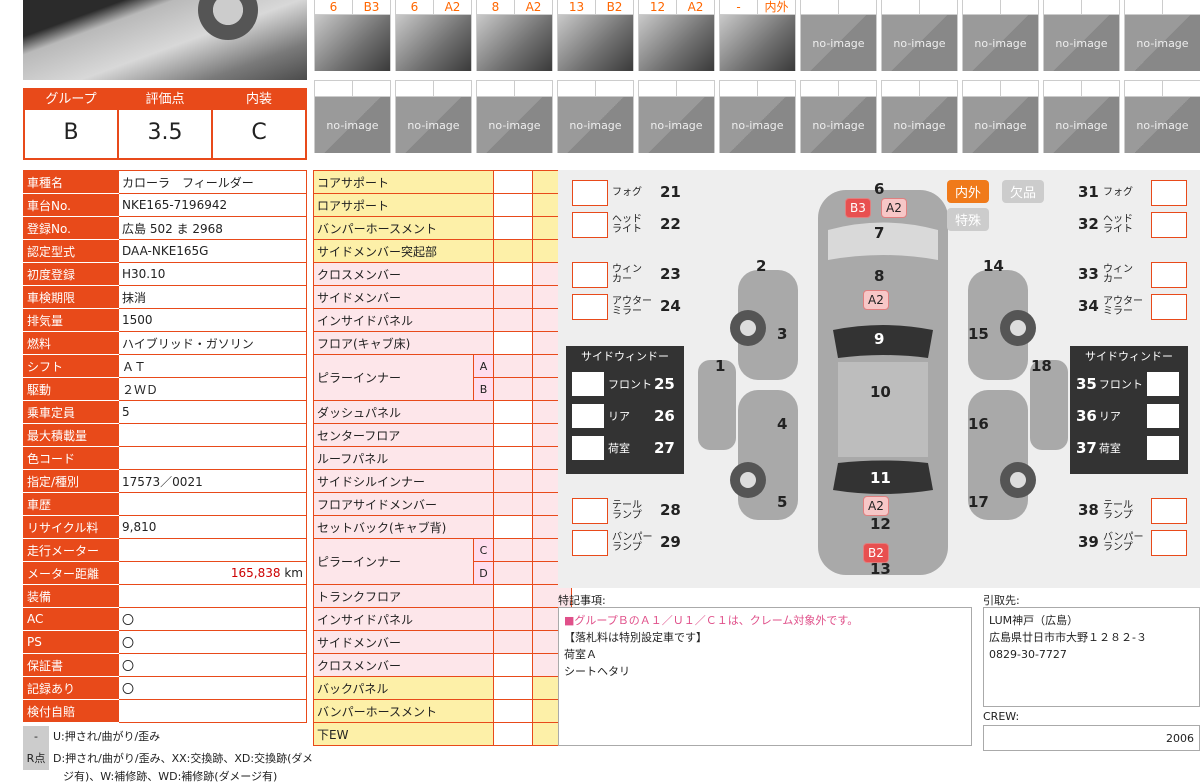 The width and height of the screenshot is (1200, 784). I want to click on panel-2: 2, so click(761, 266).